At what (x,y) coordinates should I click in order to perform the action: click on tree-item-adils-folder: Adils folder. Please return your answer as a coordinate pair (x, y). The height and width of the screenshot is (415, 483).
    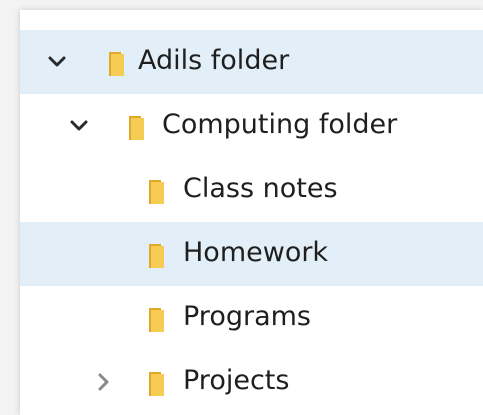
    Looking at the image, I should click on (251, 62).